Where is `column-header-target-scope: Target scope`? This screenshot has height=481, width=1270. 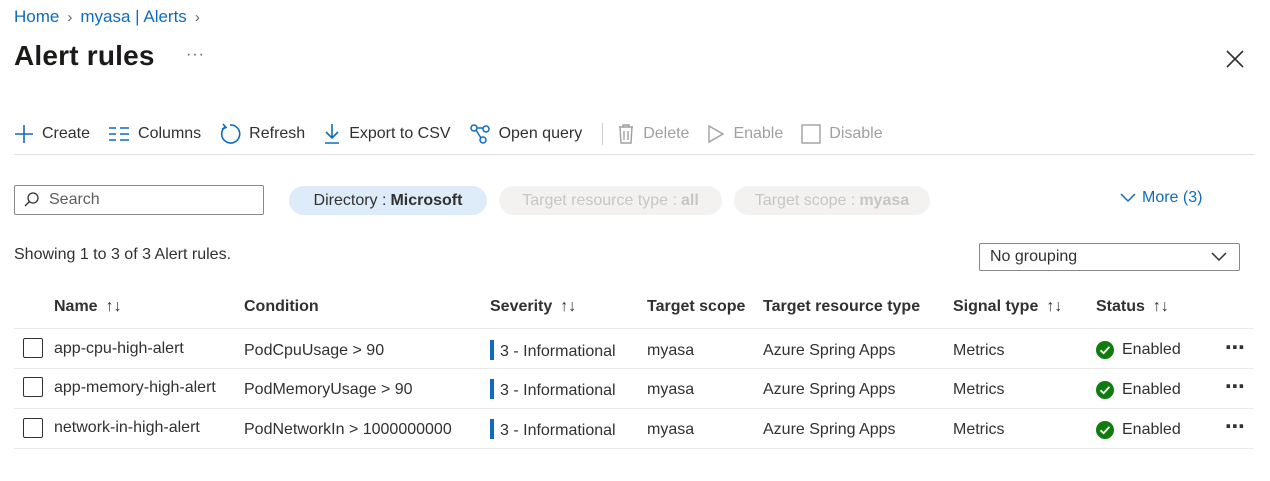
column-header-target-scope: Target scope is located at coordinates (696, 307).